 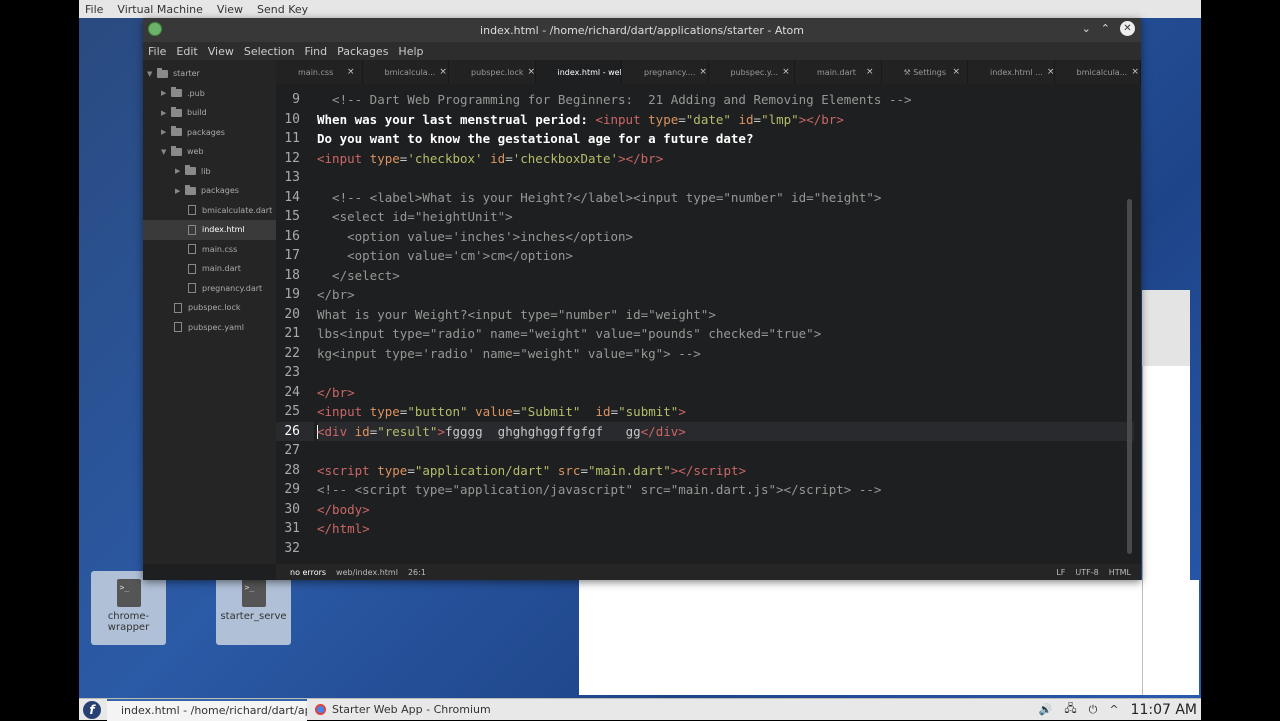 I want to click on code-line: </br>, so click(x=336, y=392).